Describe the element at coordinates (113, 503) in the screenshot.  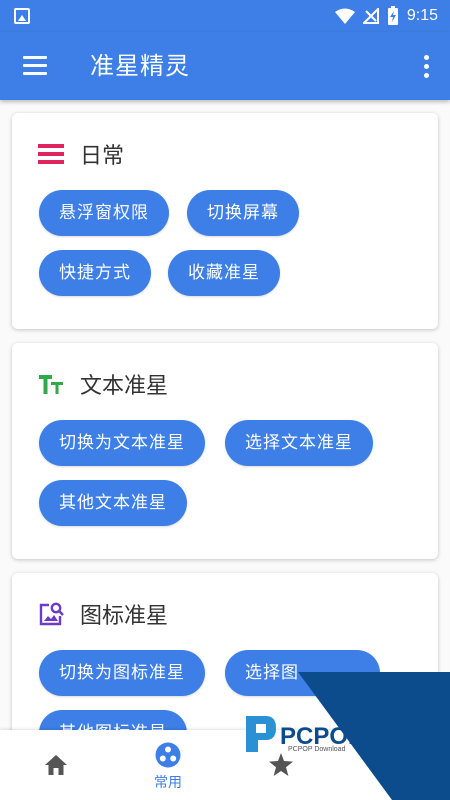
I see `other-text-crosshair-button: 其他文本准星` at that location.